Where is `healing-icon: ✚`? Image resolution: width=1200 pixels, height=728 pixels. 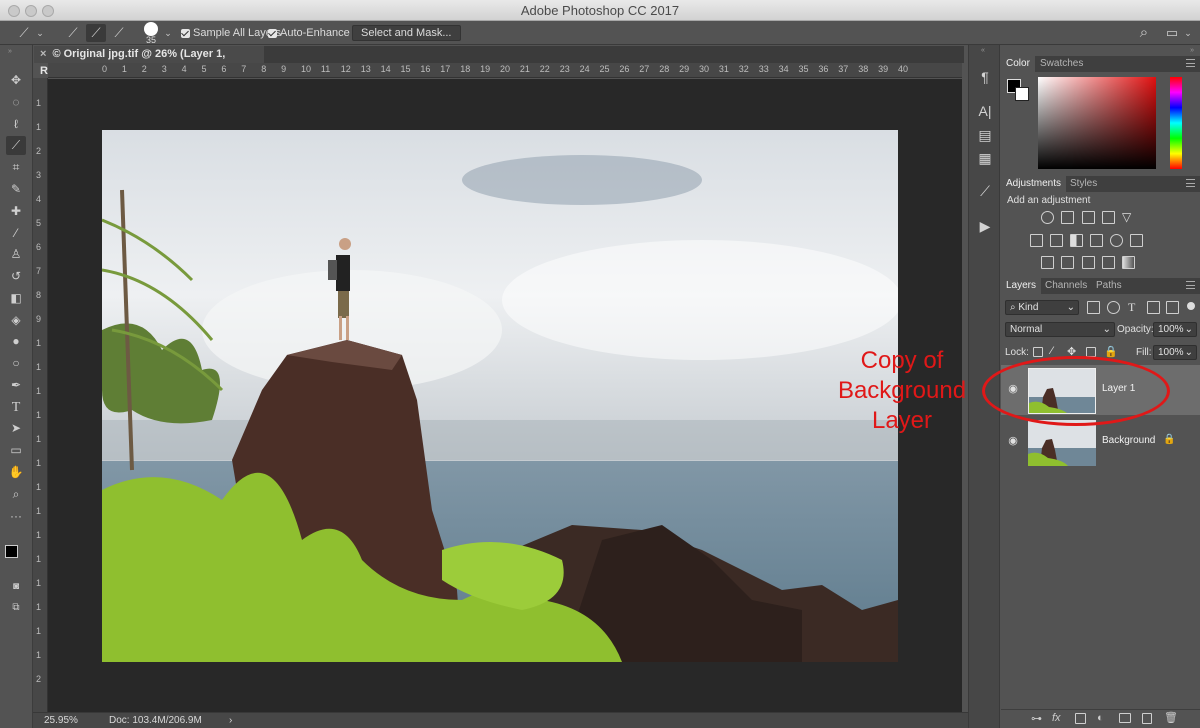 healing-icon: ✚ is located at coordinates (16, 211).